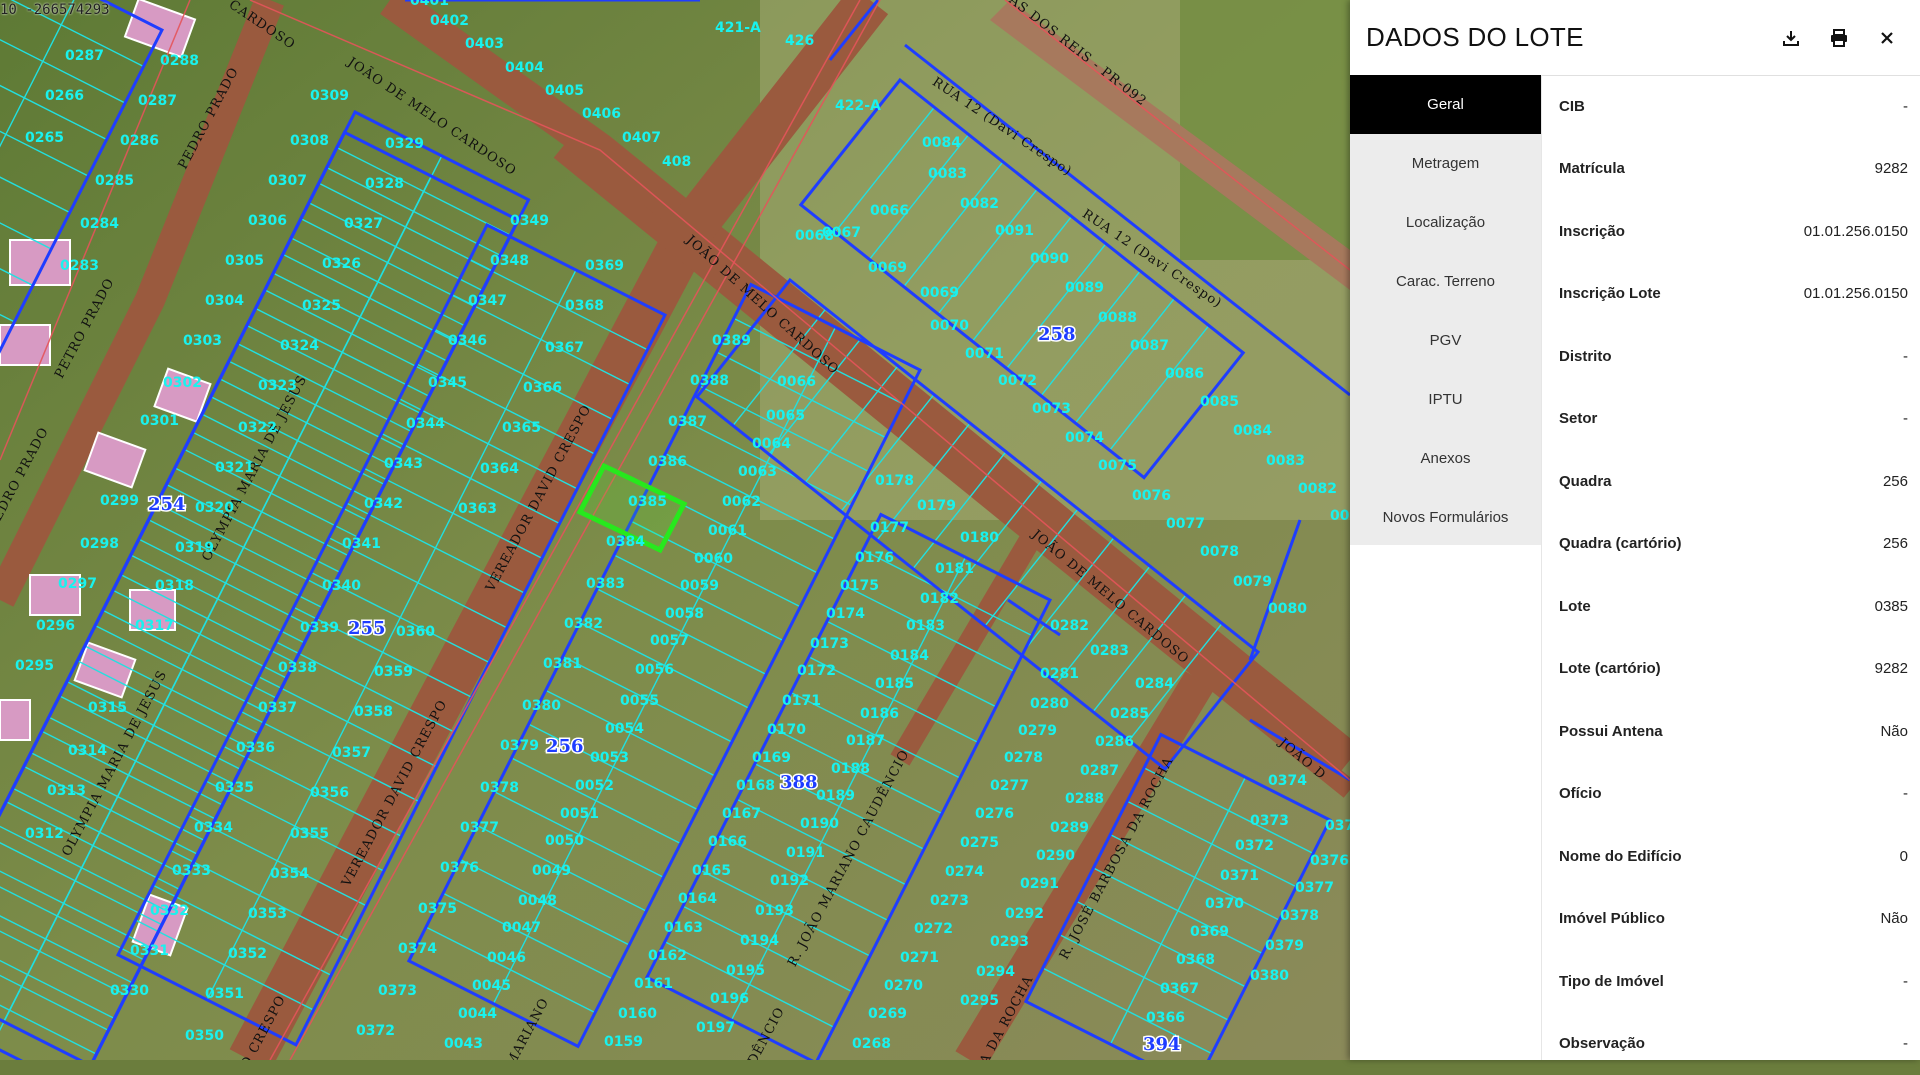  What do you see at coordinates (1445, 163) in the screenshot?
I see `tab-metragem: Metragem` at bounding box center [1445, 163].